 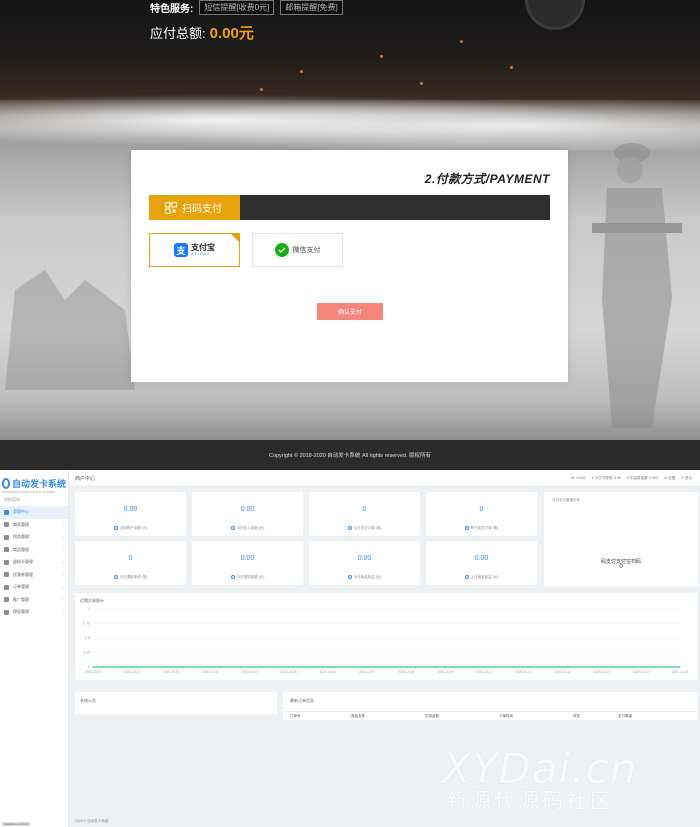 I want to click on alipay-icon: 支, so click(x=181, y=250).